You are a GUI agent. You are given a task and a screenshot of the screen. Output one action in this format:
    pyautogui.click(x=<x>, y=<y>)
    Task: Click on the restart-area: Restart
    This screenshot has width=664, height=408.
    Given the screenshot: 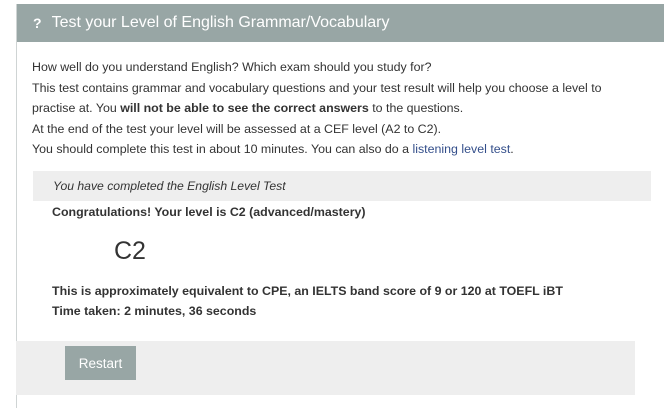 What is the action you would take?
    pyautogui.click(x=325, y=368)
    